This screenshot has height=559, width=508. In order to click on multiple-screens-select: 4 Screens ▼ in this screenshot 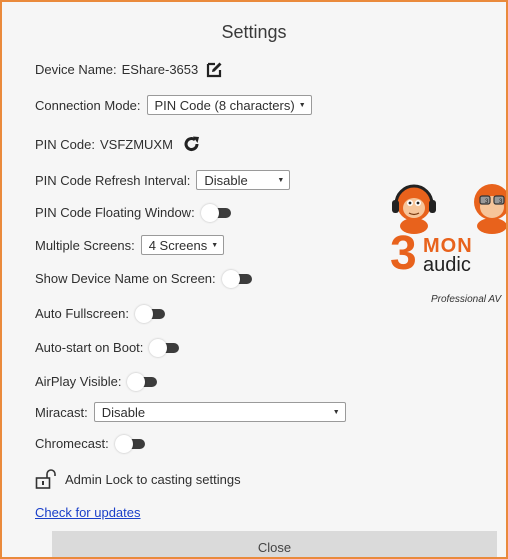, I will do `click(182, 245)`.